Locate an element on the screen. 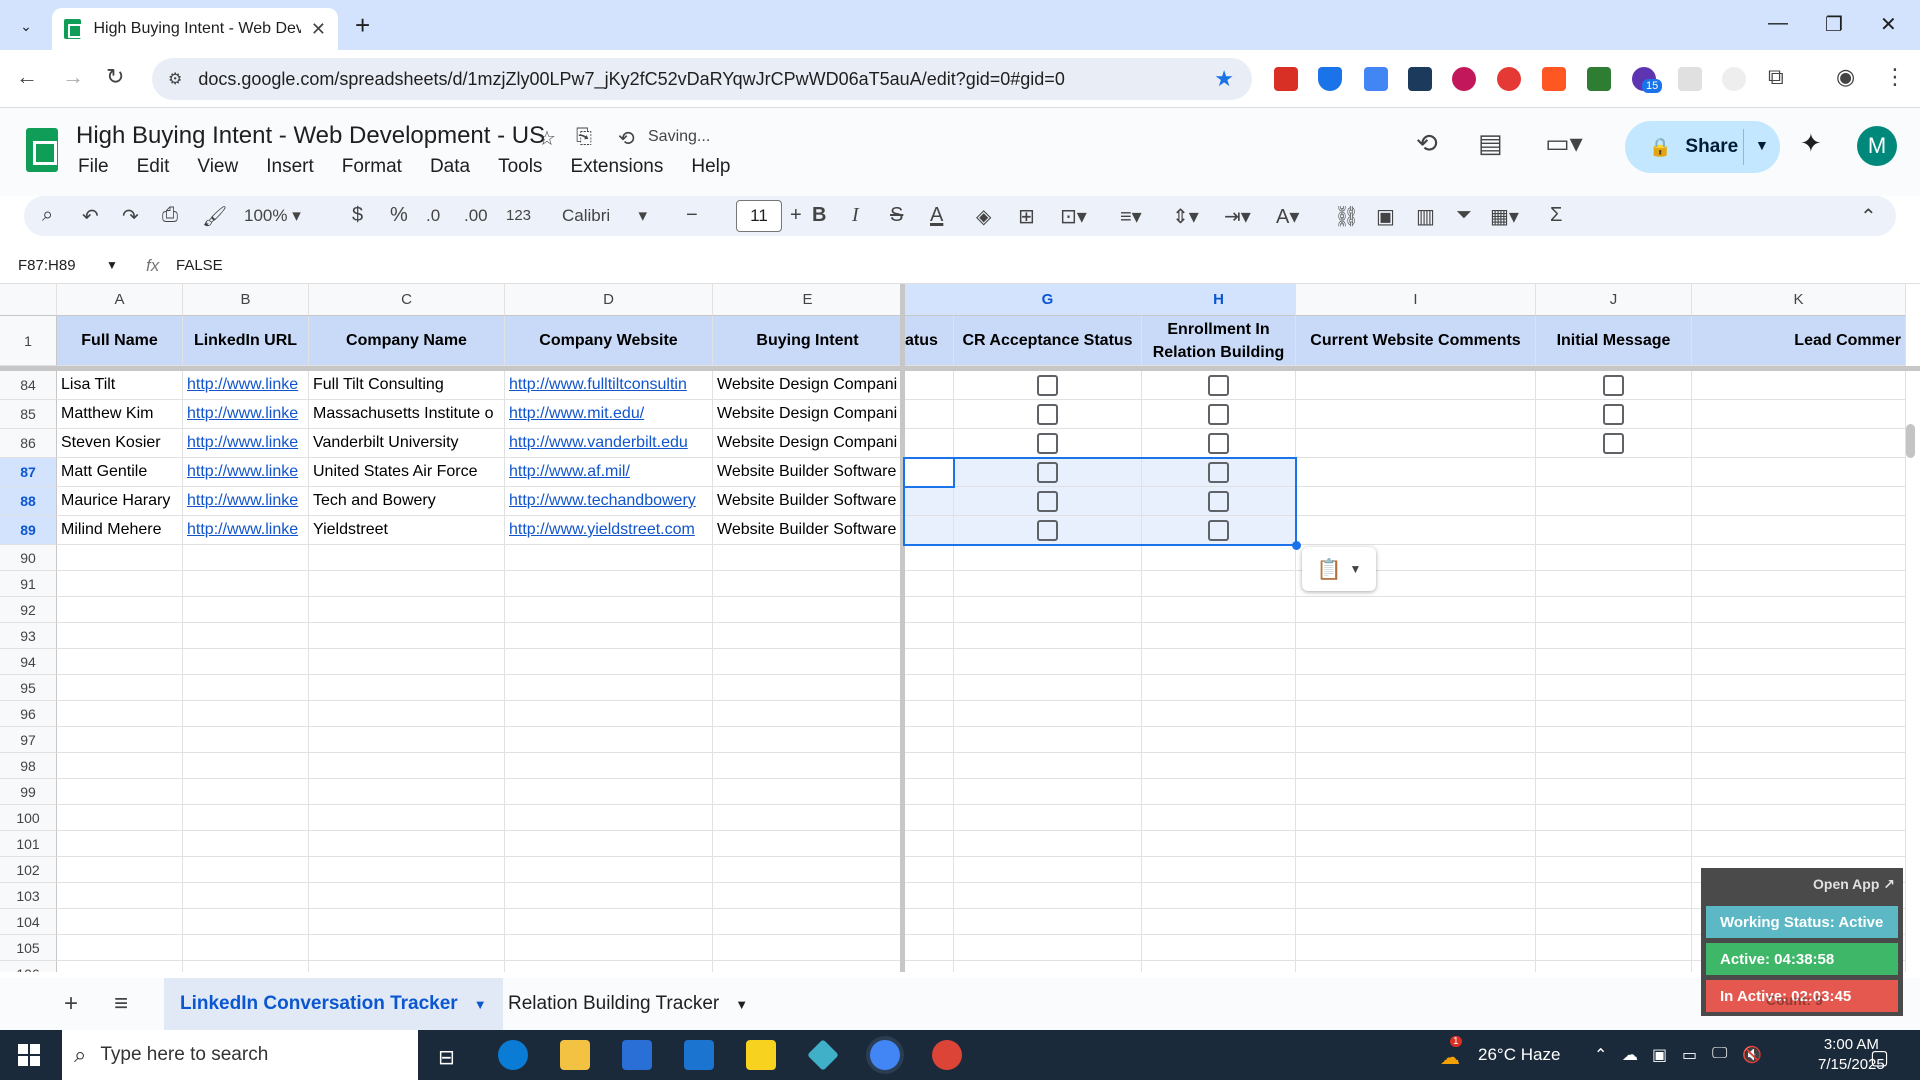 This screenshot has height=1080, width=1920. docs-extension-icon is located at coordinates (1376, 79).